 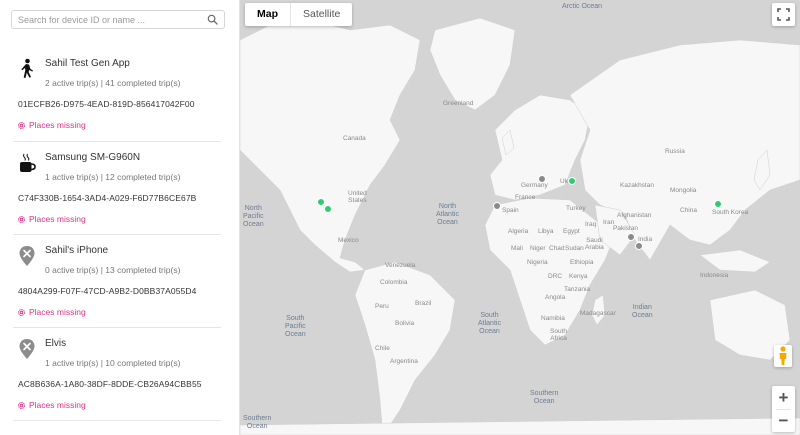 I want to click on device-trips: 2 active trip(s) | 41 completed trip(s), so click(x=113, y=83).